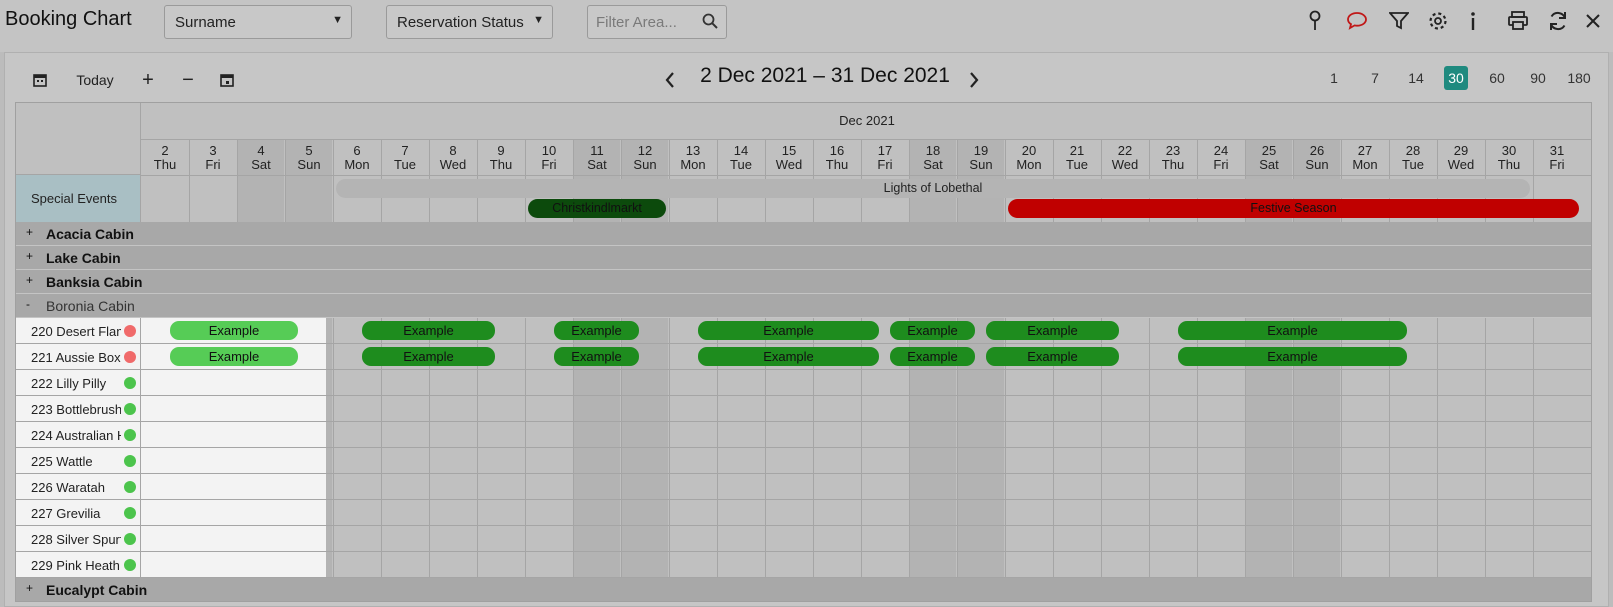  Describe the element at coordinates (1438, 21) in the screenshot. I see `gear-icon` at that location.